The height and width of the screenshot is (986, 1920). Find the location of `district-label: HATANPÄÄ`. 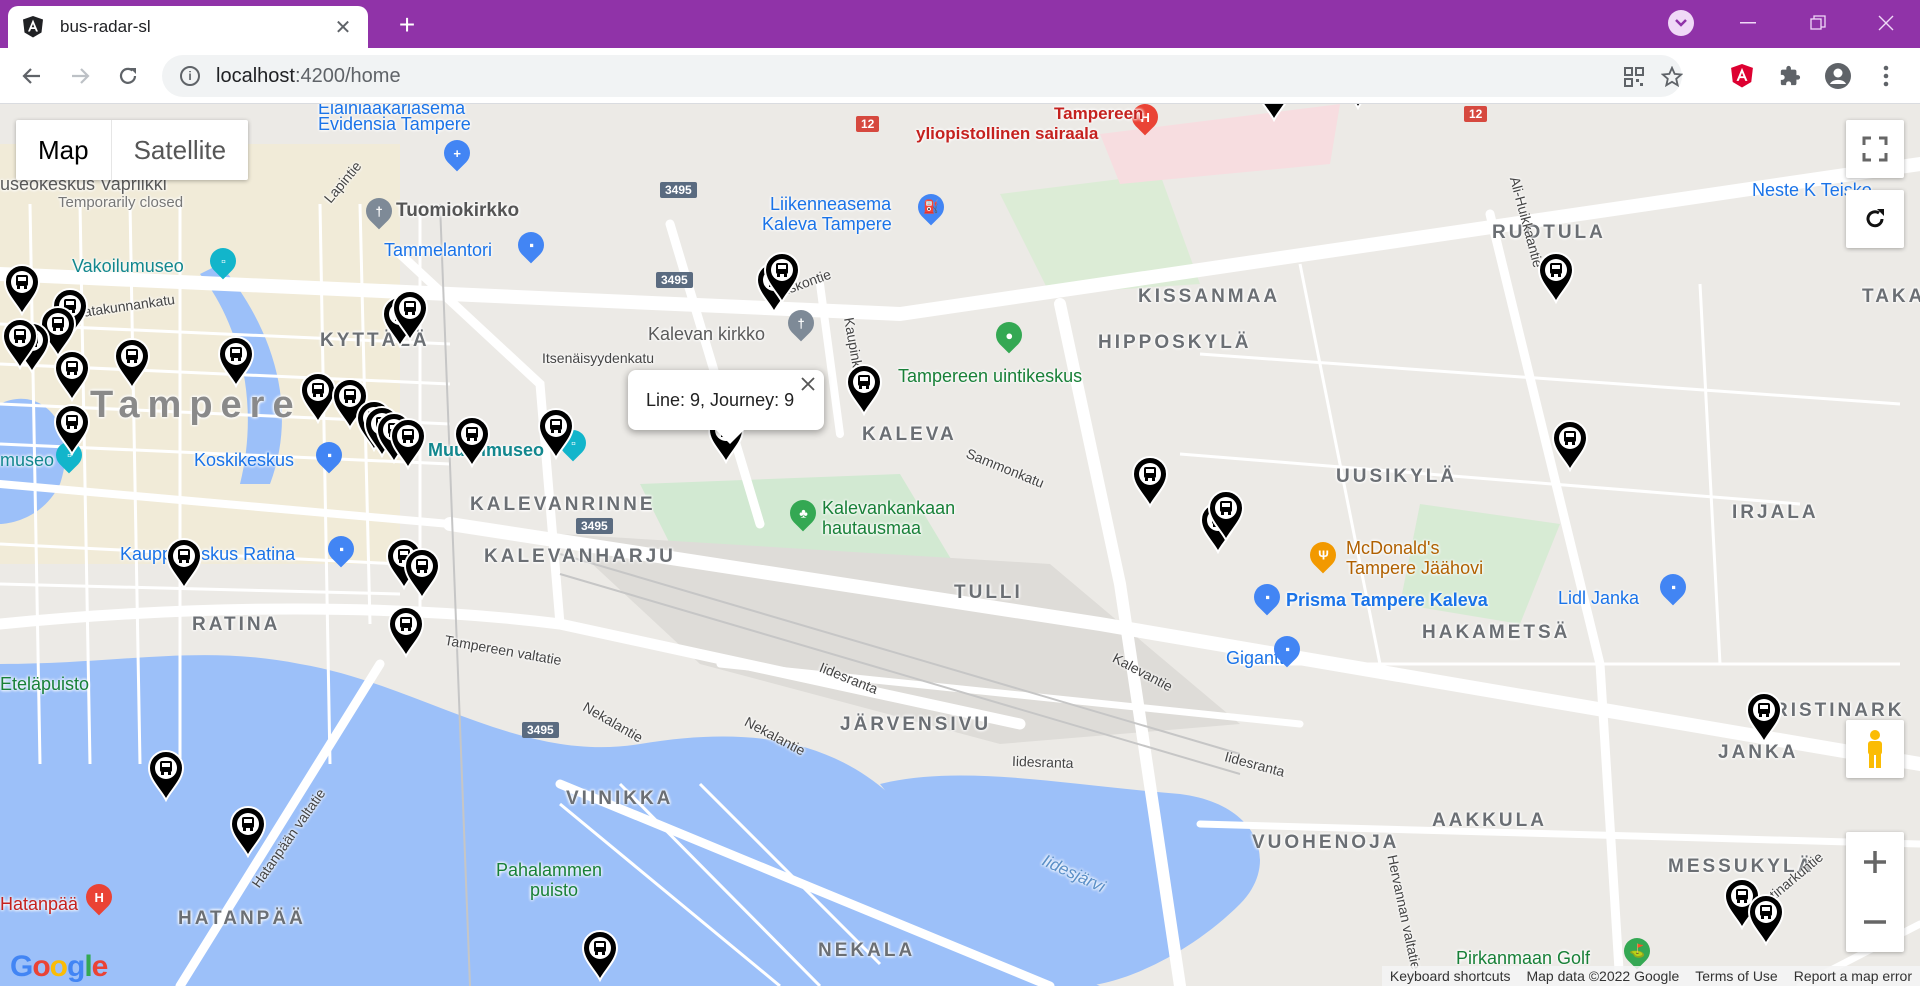

district-label: HATANPÄÄ is located at coordinates (242, 918).